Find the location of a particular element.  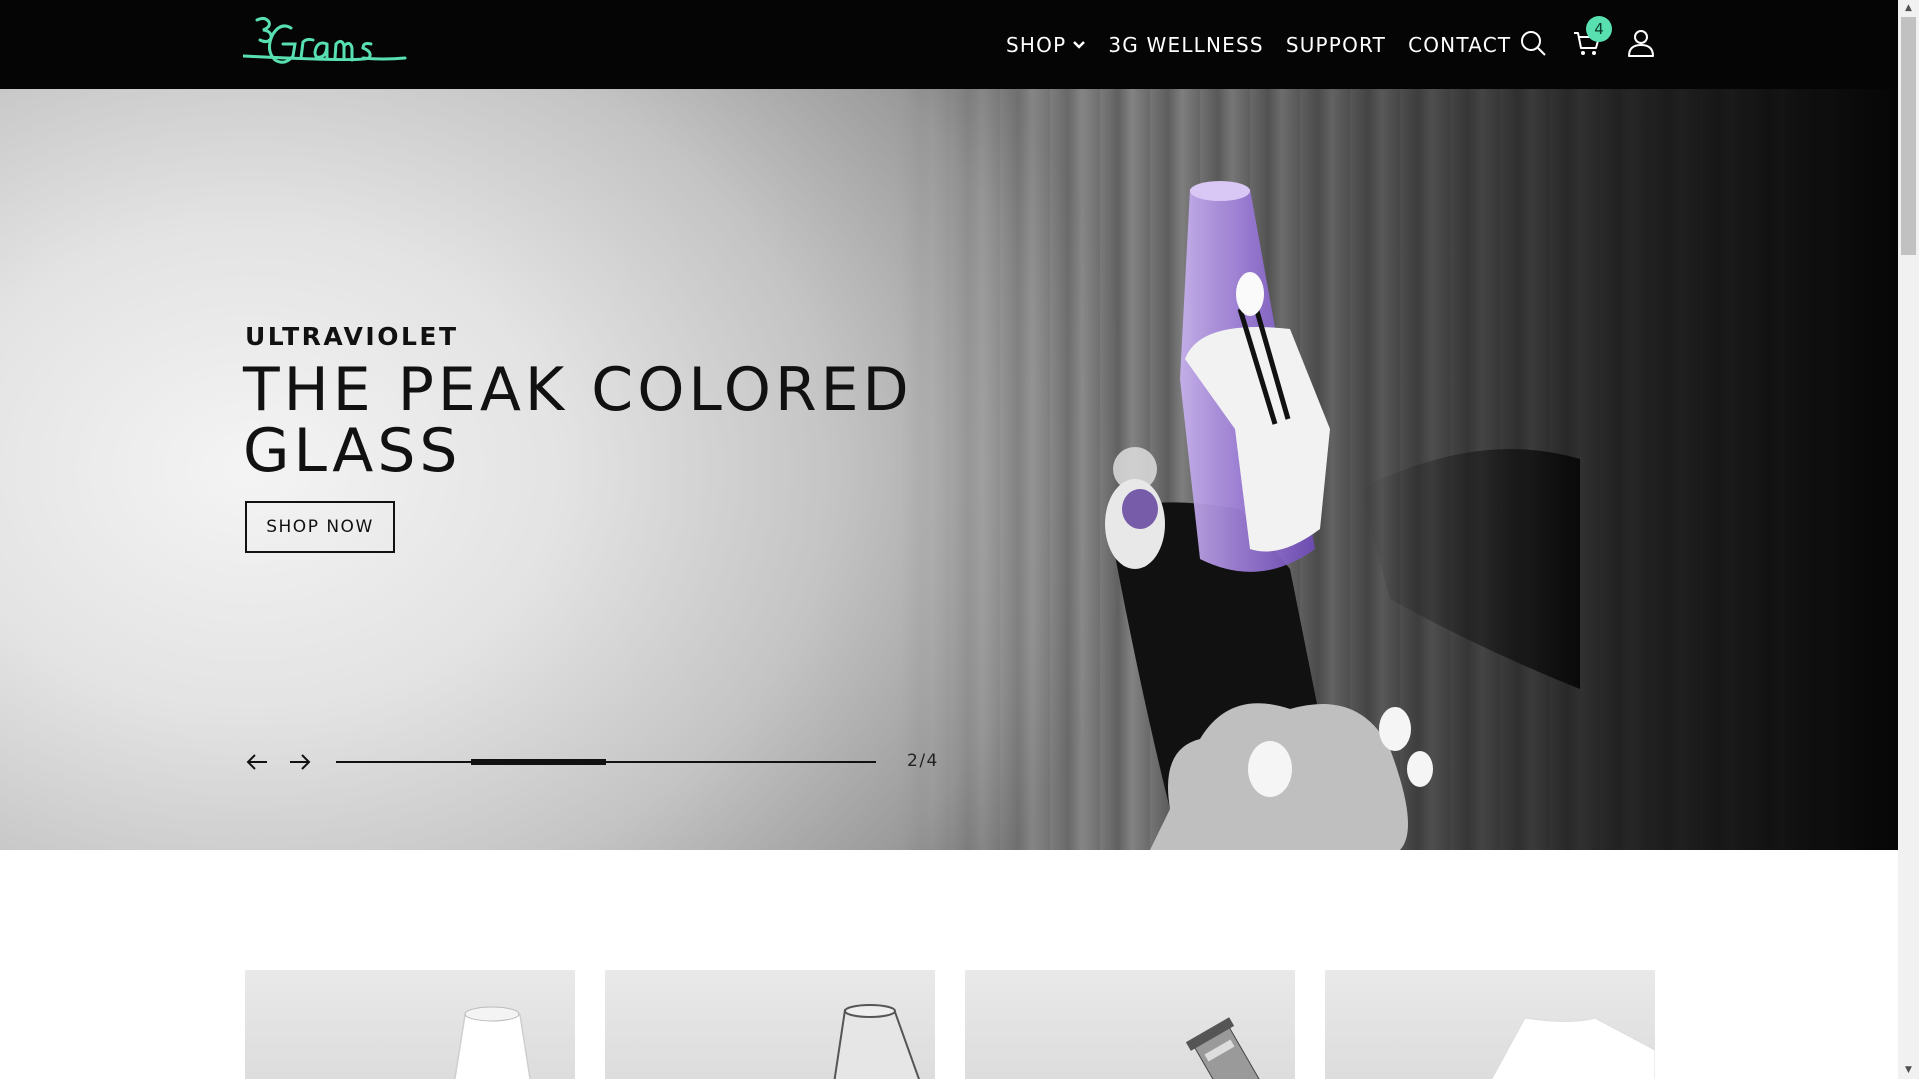

nav-support: SUPPORT is located at coordinates (1336, 45).